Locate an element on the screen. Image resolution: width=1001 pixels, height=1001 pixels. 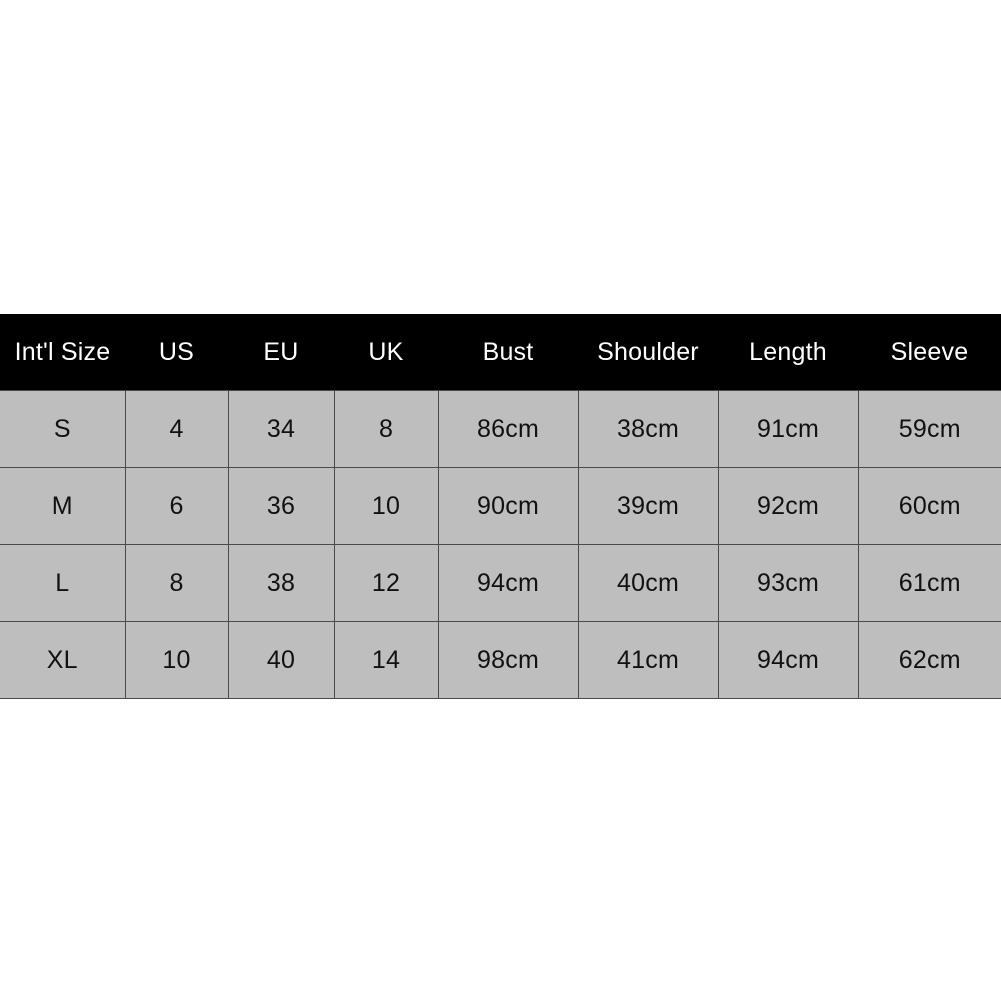
cell-shoulder: 40cm is located at coordinates (648, 583).